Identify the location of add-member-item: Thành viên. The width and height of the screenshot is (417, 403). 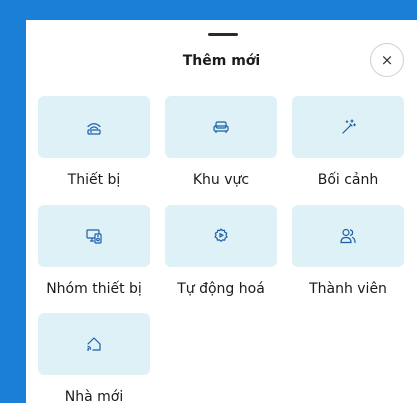
(348, 251).